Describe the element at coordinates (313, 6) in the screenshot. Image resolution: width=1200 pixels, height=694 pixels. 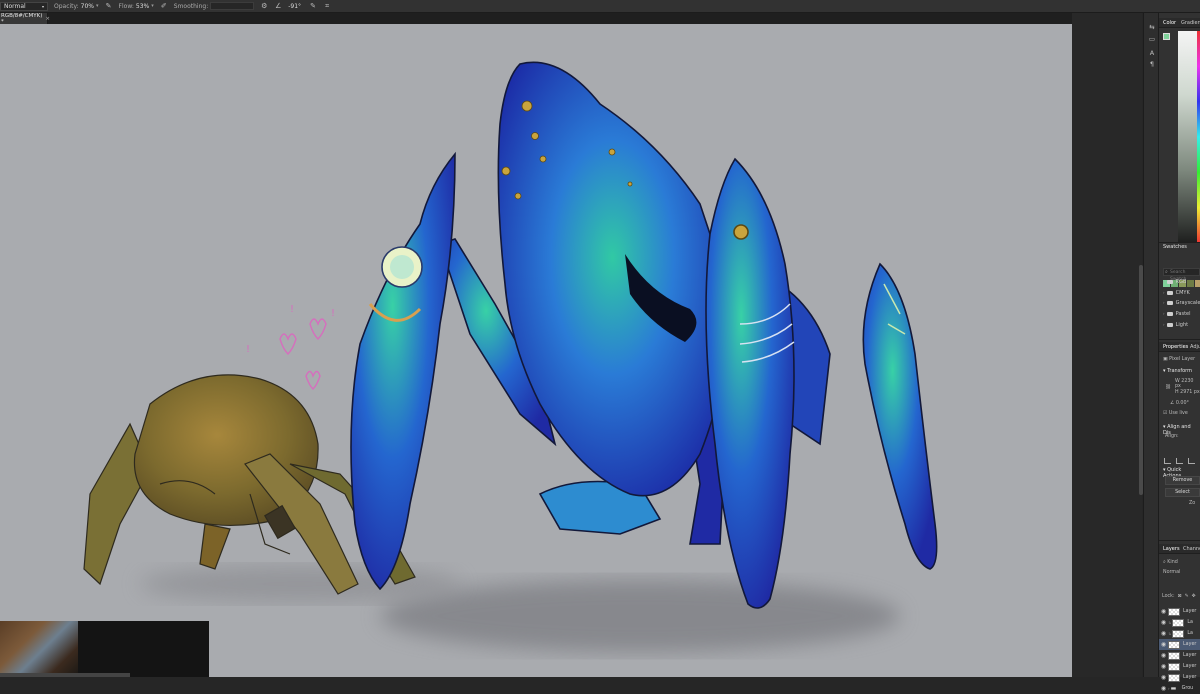
I see `pressure-size-icon: ✎` at that location.